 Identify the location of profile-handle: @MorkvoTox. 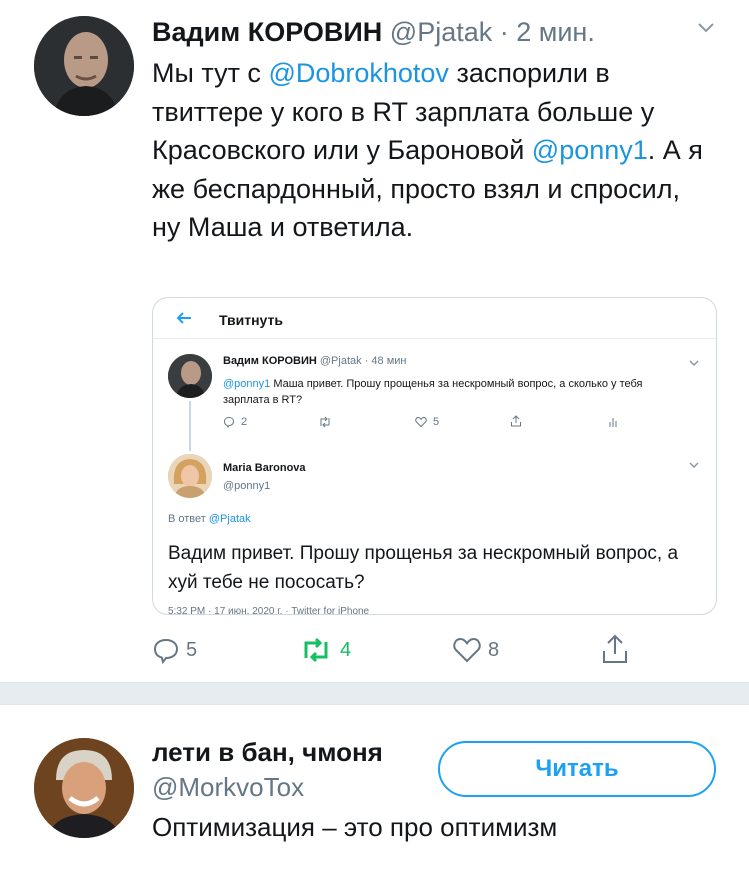
(228, 787).